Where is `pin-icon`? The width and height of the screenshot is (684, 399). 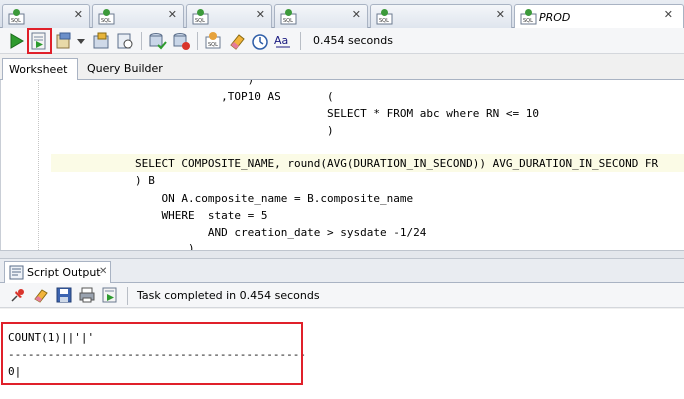
pin-icon is located at coordinates (18, 295).